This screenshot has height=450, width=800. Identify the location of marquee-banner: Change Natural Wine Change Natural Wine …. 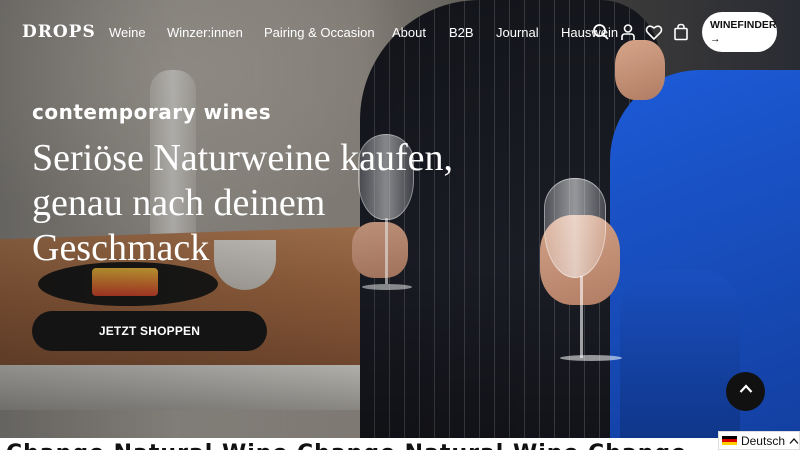
(400, 444).